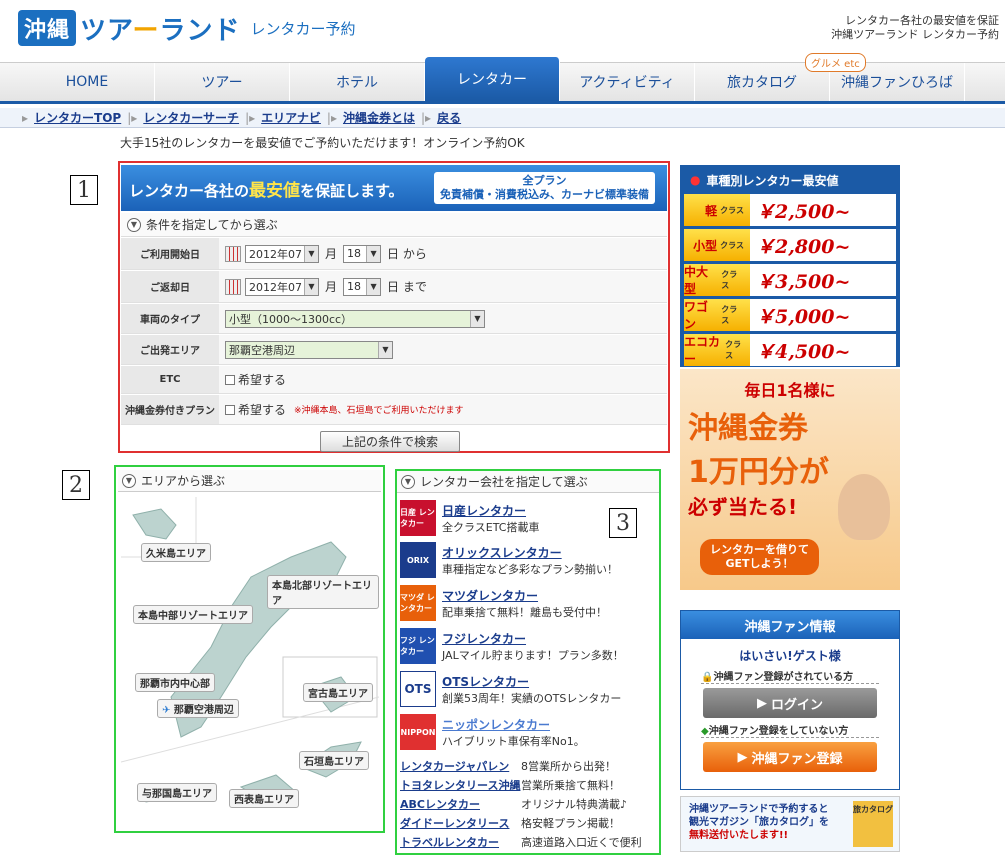  What do you see at coordinates (695, 180) in the screenshot?
I see `car-icon: ●` at bounding box center [695, 180].